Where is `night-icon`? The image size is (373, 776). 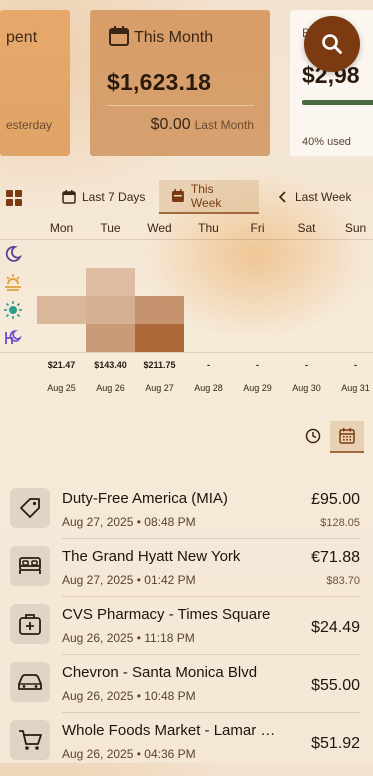 night-icon is located at coordinates (13, 254).